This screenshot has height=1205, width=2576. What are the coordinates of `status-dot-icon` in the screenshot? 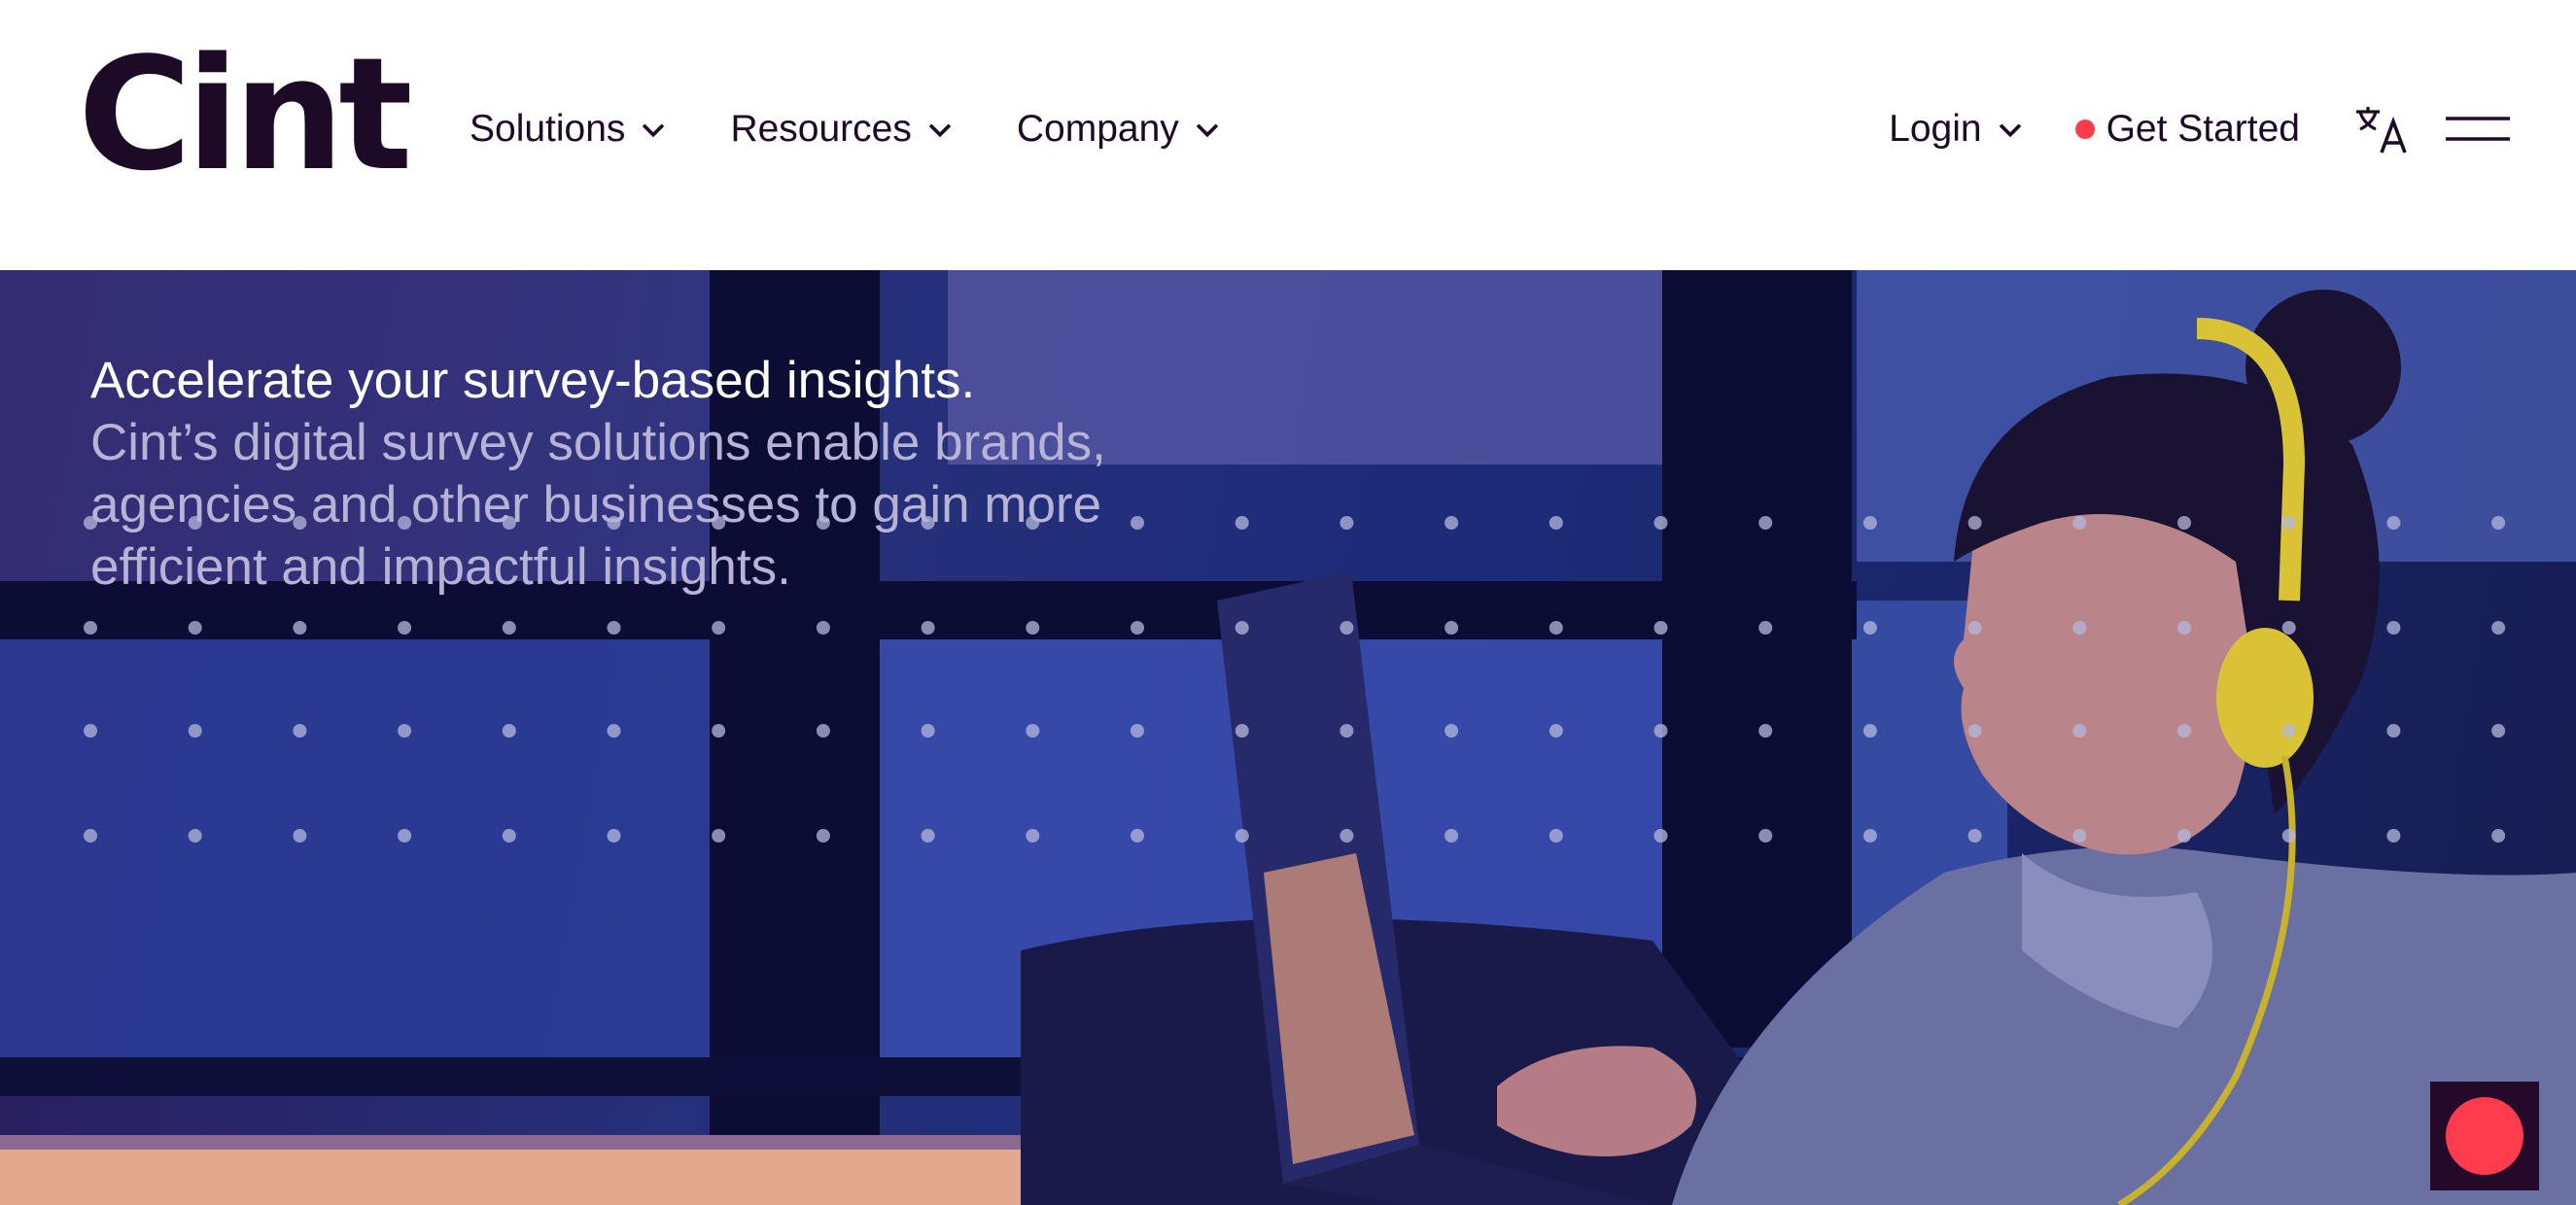 It's located at (2084, 129).